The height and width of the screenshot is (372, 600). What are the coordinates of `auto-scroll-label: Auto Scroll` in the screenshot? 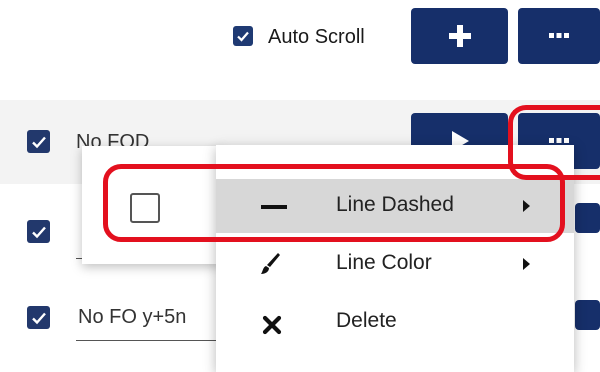 It's located at (316, 37).